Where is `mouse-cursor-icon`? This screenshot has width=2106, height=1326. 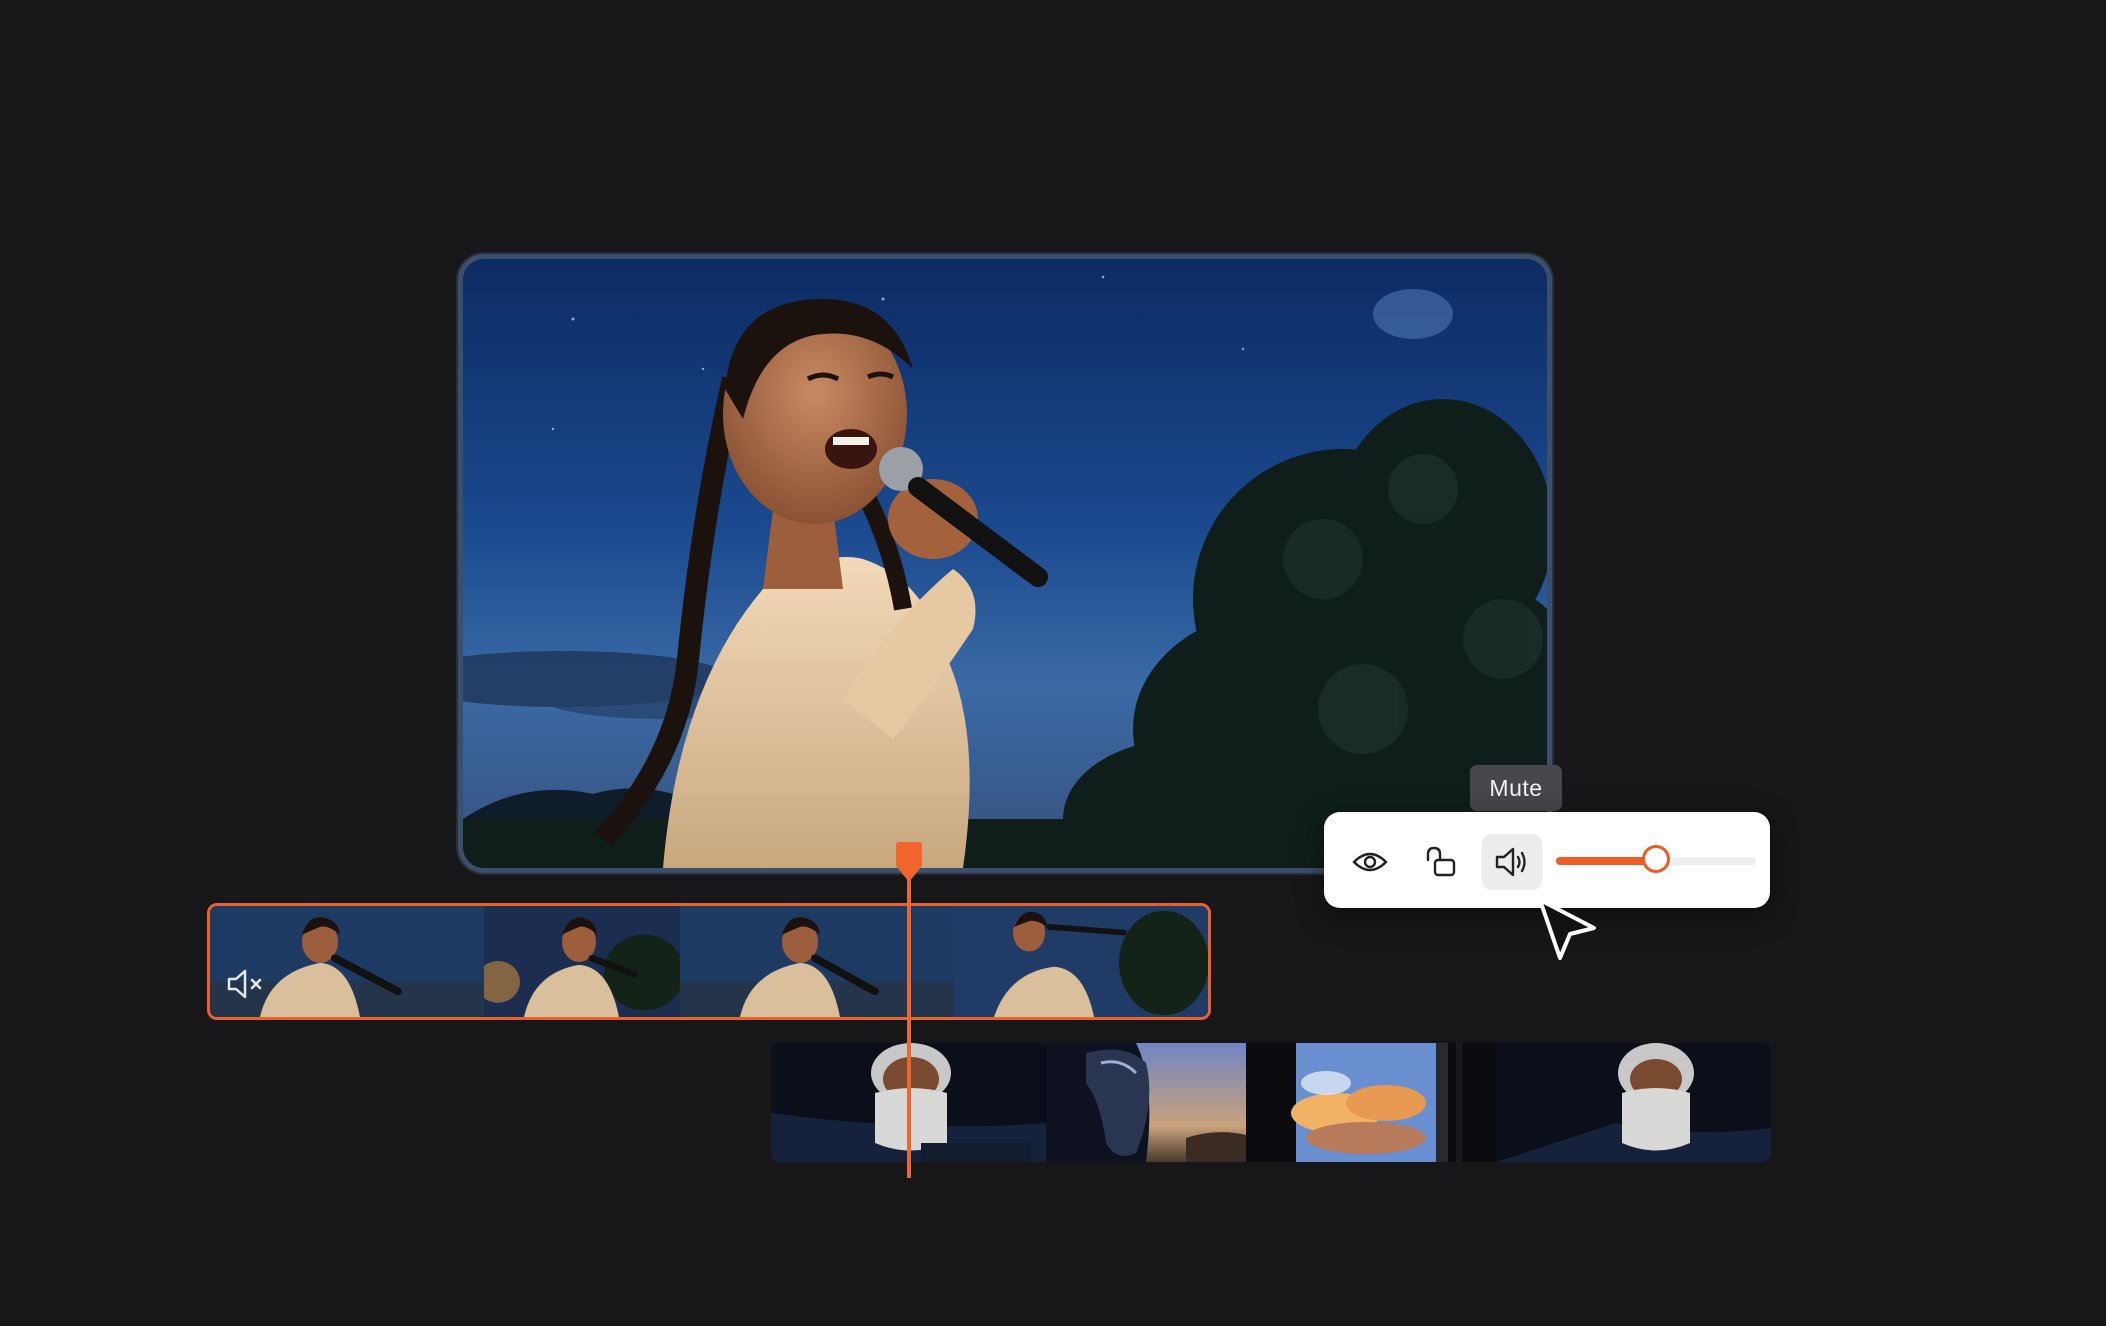
mouse-cursor-icon is located at coordinates (1571, 931).